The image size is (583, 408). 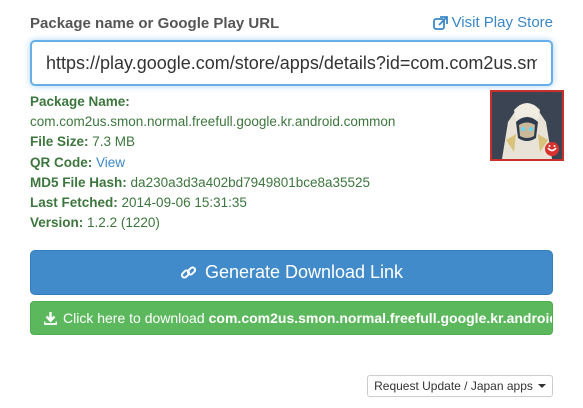 What do you see at coordinates (250, 182) in the screenshot?
I see `md5-value: da230a3d3a402bd7949801bce8a35525` at bounding box center [250, 182].